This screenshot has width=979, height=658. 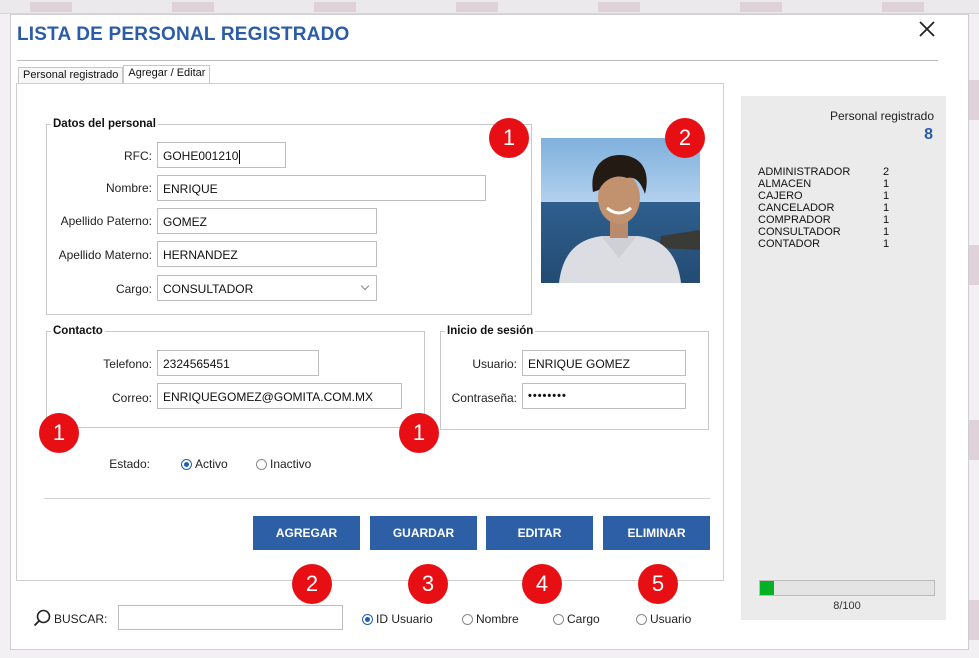 What do you see at coordinates (838, 244) in the screenshot?
I see `role-row: CONTADOR 1` at bounding box center [838, 244].